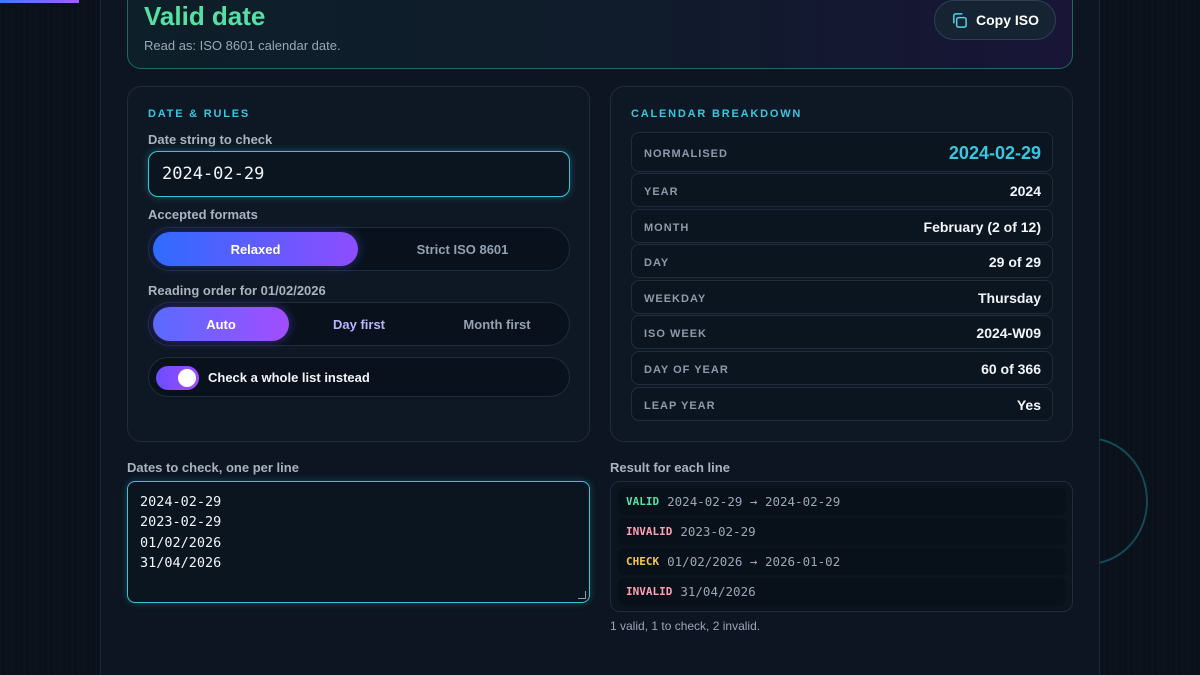  Describe the element at coordinates (842, 368) in the screenshot. I see `breakdown-row-day-of-year: DAY OF YEAR 60 of 366` at that location.